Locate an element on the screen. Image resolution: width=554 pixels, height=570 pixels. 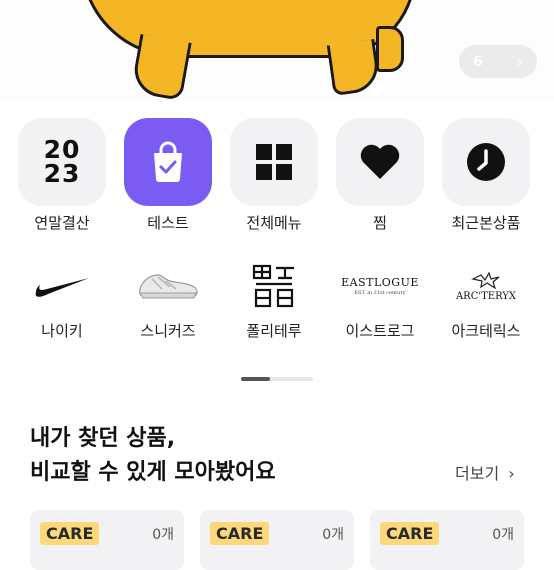
menu-item-all-menu: 전체메뉴 is located at coordinates (274, 175).